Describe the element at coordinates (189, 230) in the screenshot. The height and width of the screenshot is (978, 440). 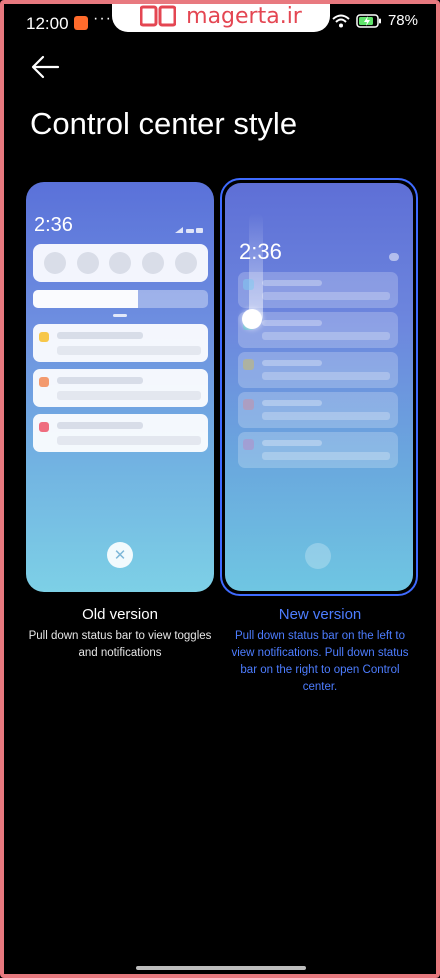
I see `preview-signal-icon` at that location.